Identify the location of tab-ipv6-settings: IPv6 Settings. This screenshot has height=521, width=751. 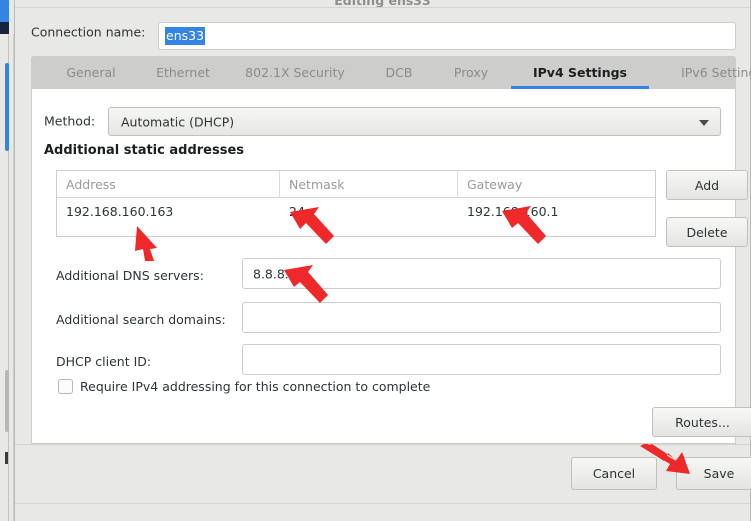
(702, 72).